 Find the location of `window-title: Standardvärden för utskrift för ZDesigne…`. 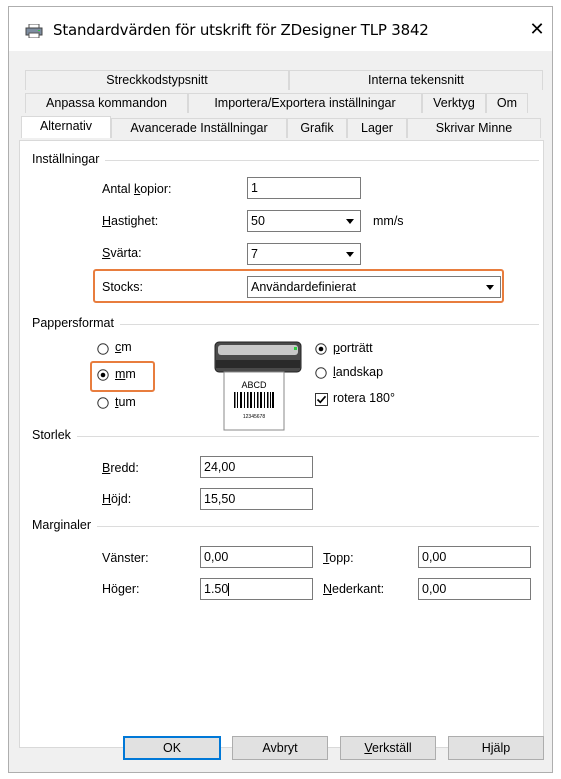

window-title: Standardvärden för utskrift för ZDesigne… is located at coordinates (241, 30).